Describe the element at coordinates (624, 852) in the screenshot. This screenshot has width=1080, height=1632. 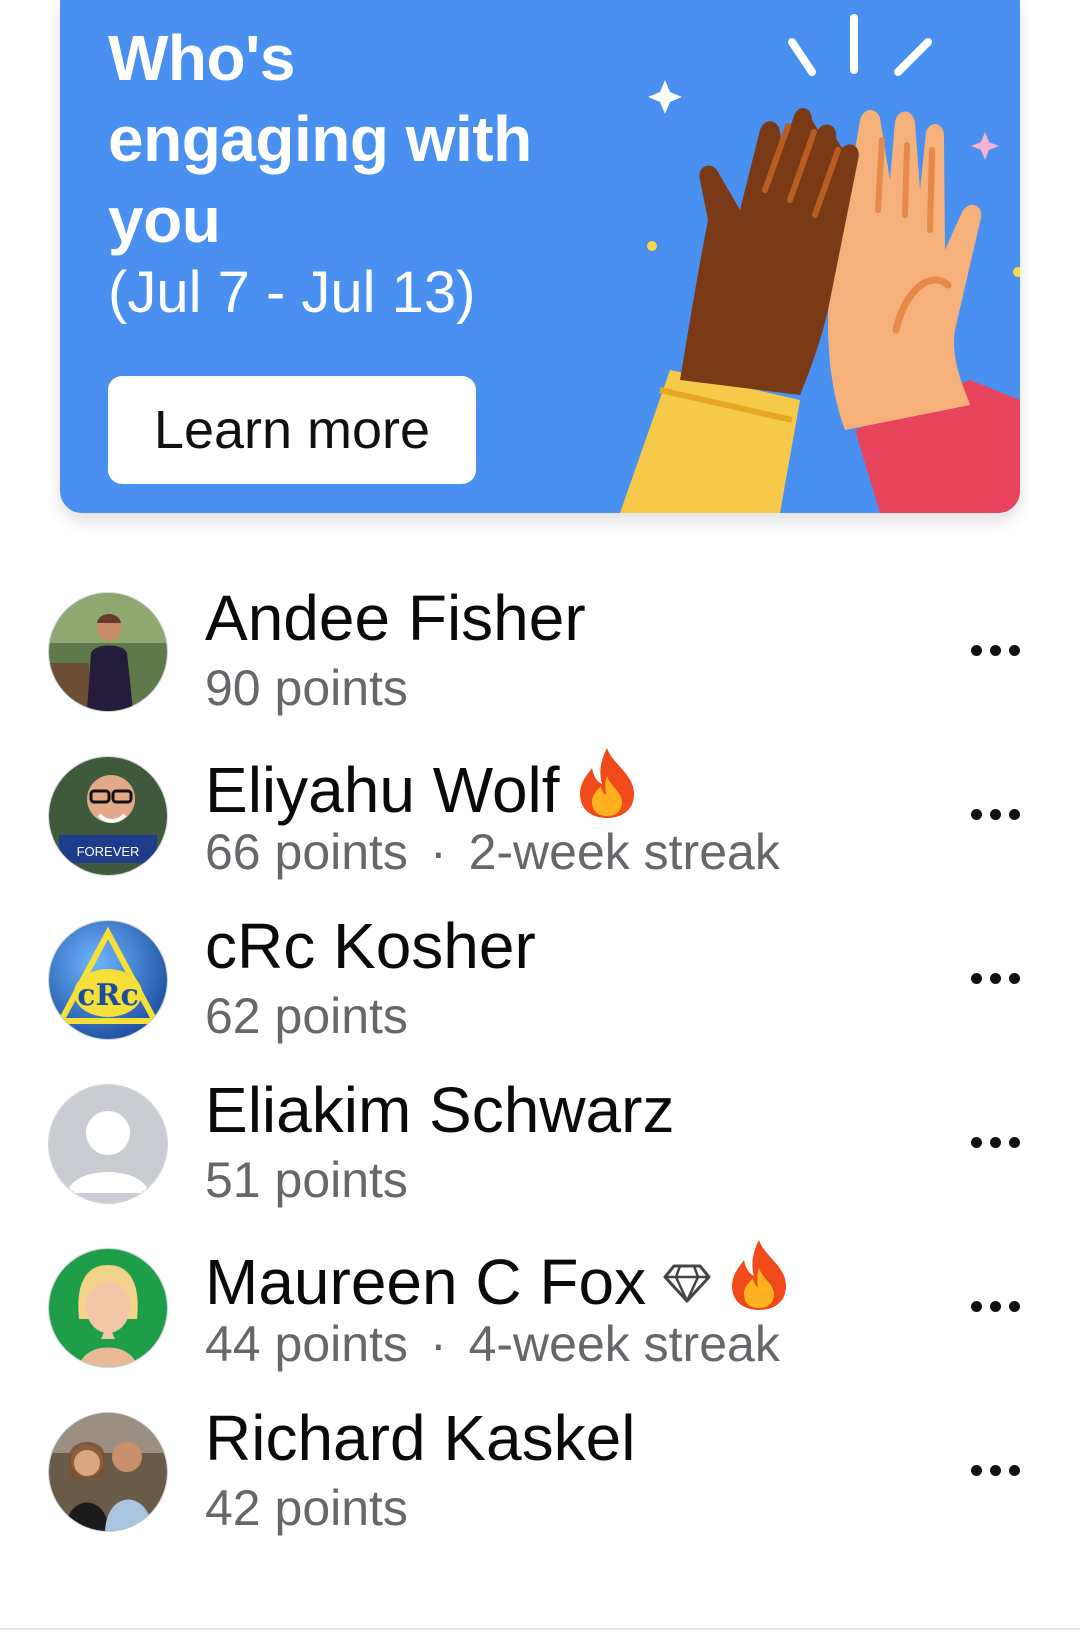
I see `streak-label: 2-week streak` at that location.